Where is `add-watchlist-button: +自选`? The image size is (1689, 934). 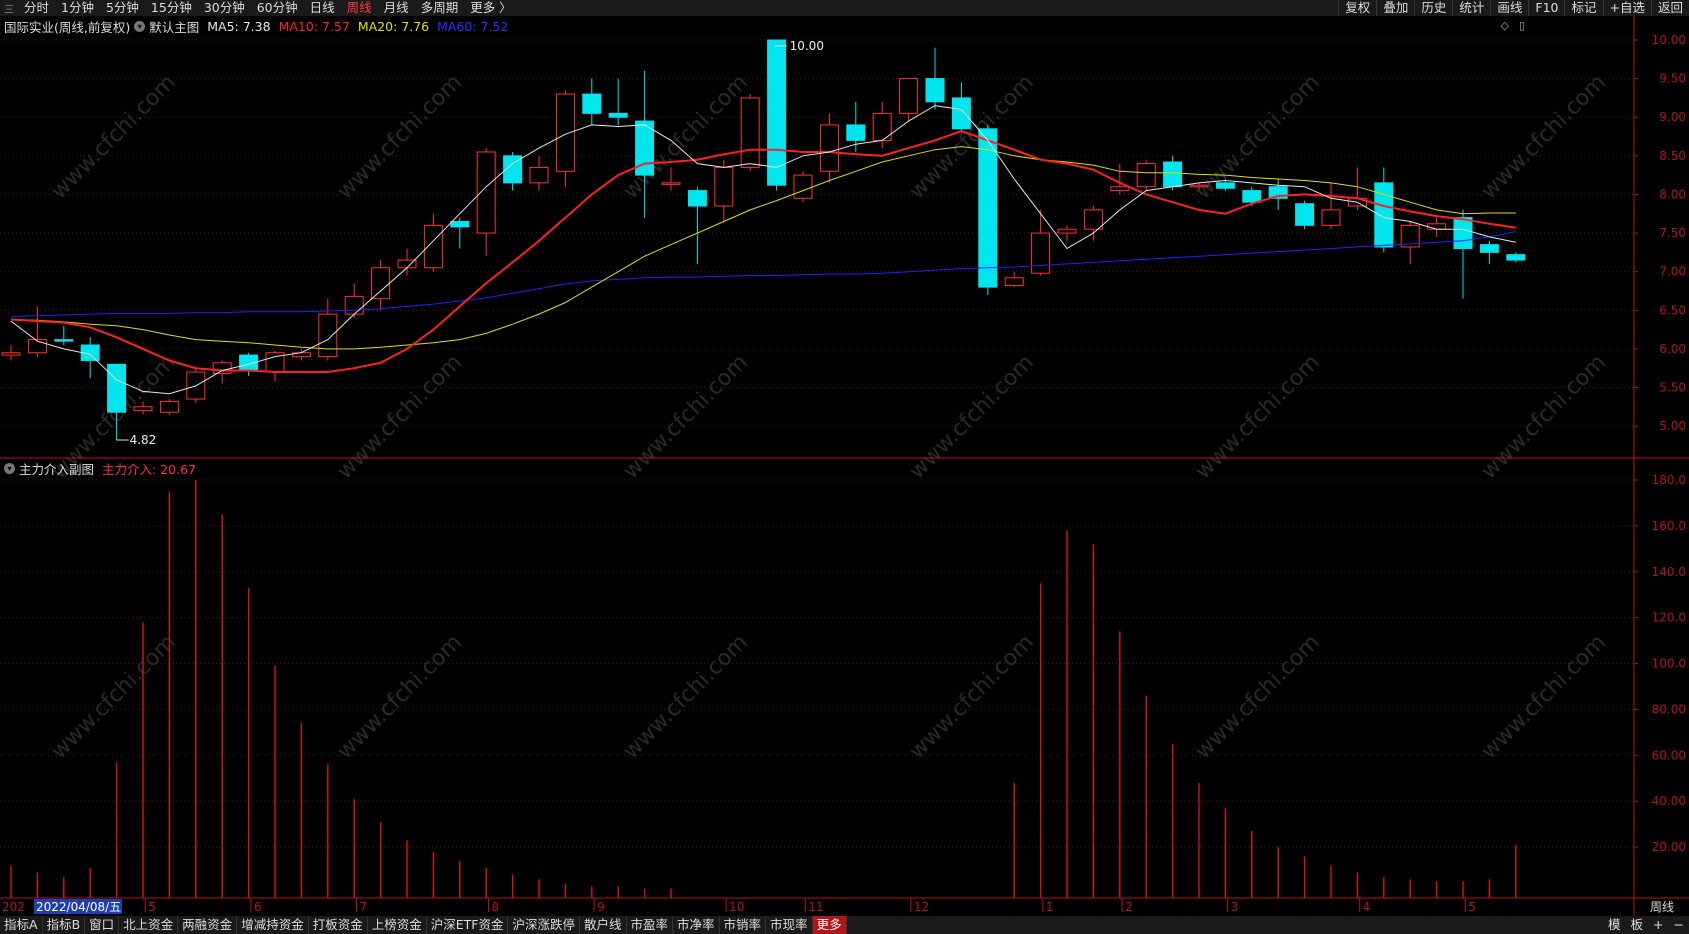 add-watchlist-button: +自选 is located at coordinates (1626, 8).